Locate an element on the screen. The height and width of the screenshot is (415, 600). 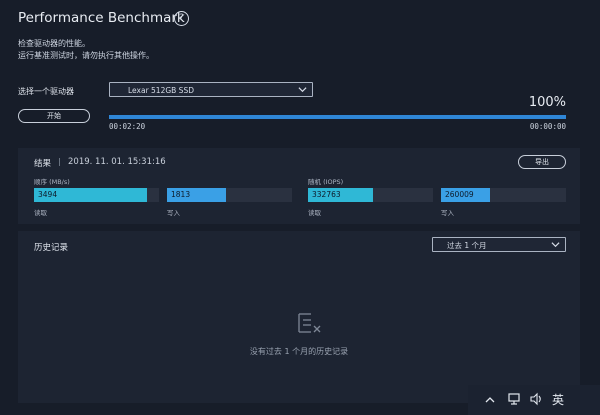
drive-label: 选择一个驱动器 is located at coordinates (46, 91).